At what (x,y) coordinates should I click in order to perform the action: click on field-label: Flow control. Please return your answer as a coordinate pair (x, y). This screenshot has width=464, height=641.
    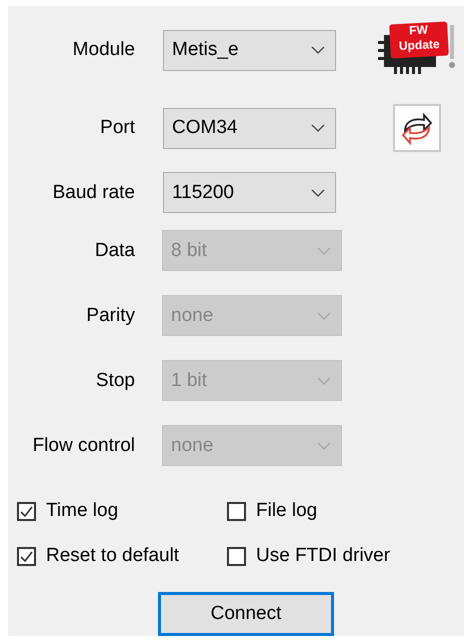
    Looking at the image, I should click on (83, 445).